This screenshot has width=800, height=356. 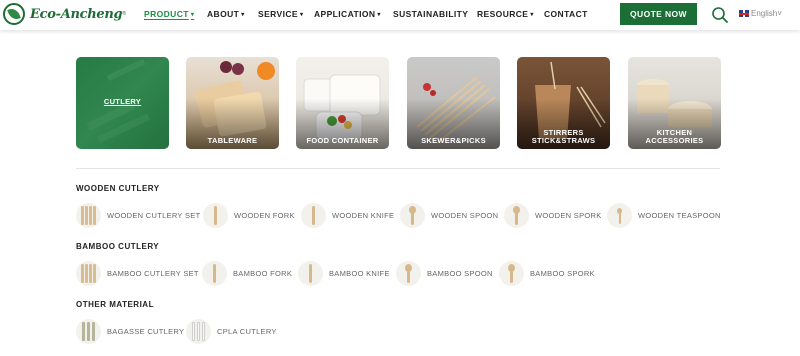 What do you see at coordinates (115, 304) in the screenshot?
I see `group-title-other-material: OTHER MATERIAL` at bounding box center [115, 304].